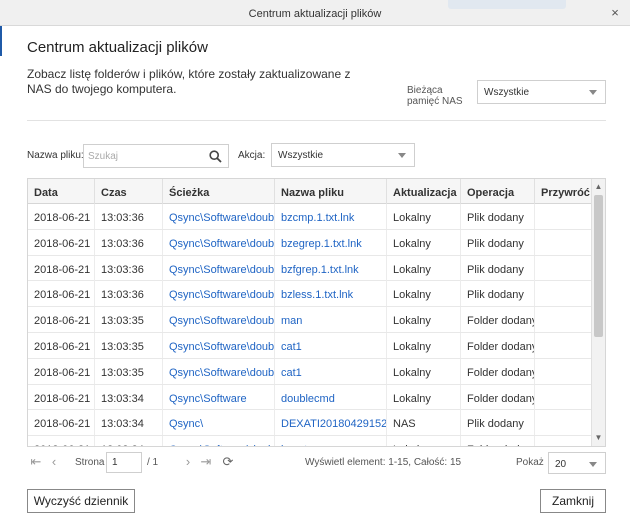  Describe the element at coordinates (228, 462) in the screenshot. I see `refresh-icon: ⟳` at that location.